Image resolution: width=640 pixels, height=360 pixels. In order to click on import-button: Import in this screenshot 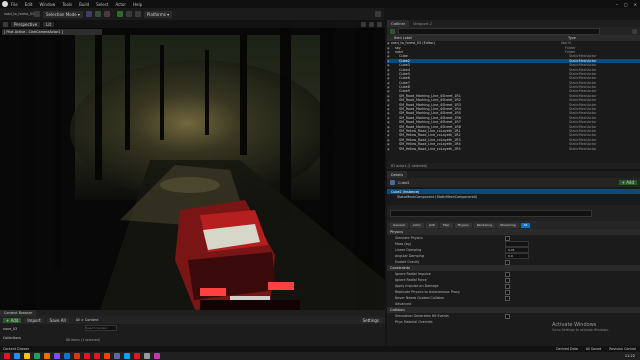, I will do `click(34, 320)`.